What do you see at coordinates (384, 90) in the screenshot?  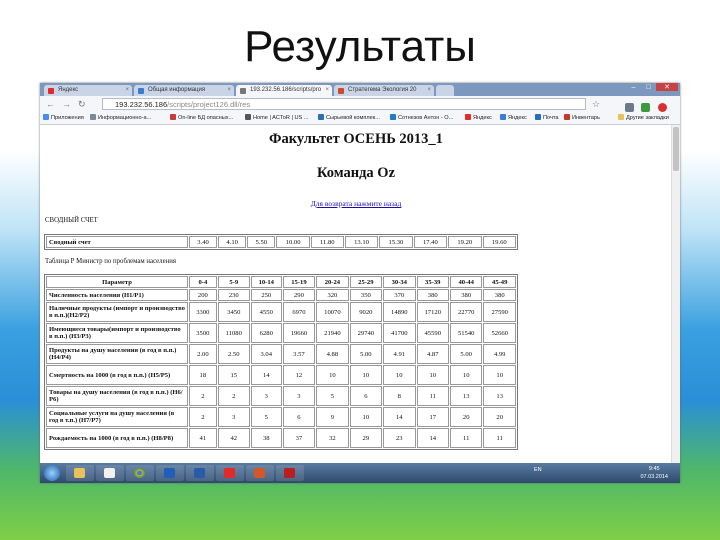 I see `tab-strategema: Стратегема Экология 20 ×` at bounding box center [384, 90].